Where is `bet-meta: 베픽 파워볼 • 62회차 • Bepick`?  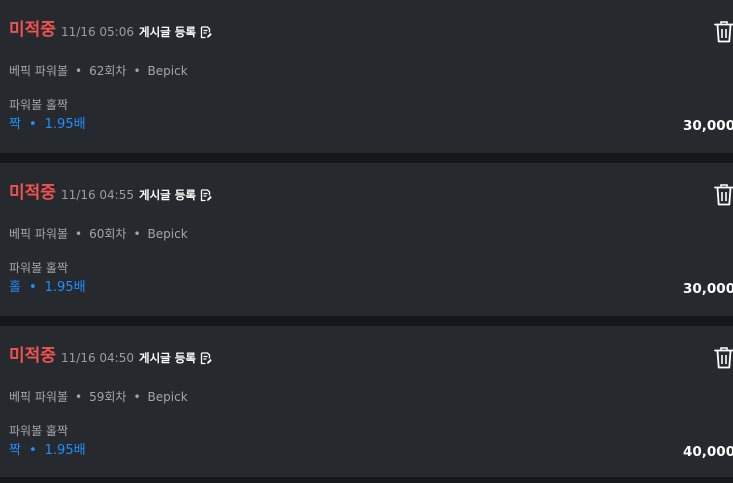 bet-meta: 베픽 파워볼 • 62회차 • Bepick is located at coordinates (98, 71).